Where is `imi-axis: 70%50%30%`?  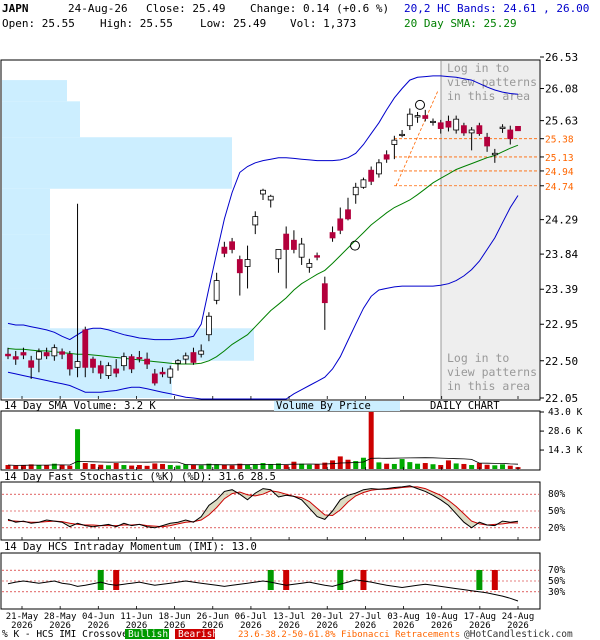 imi-axis: 70%50%30% is located at coordinates (556, 581).